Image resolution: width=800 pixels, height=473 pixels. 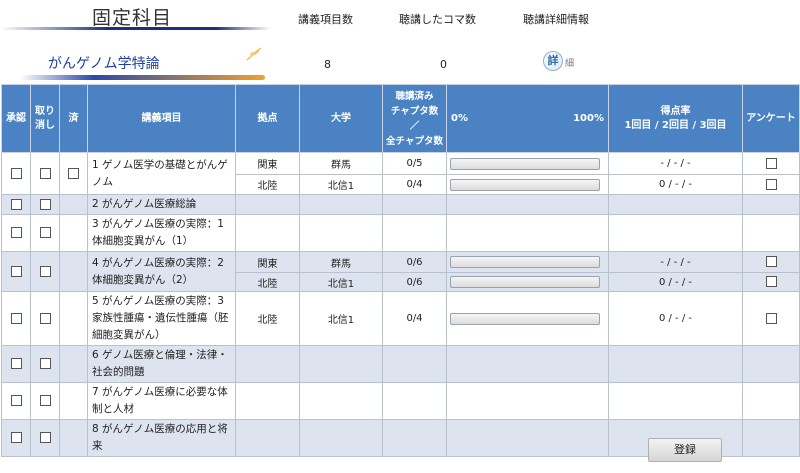 I want to click on course-name: がんゲノム学特論, so click(x=104, y=64).